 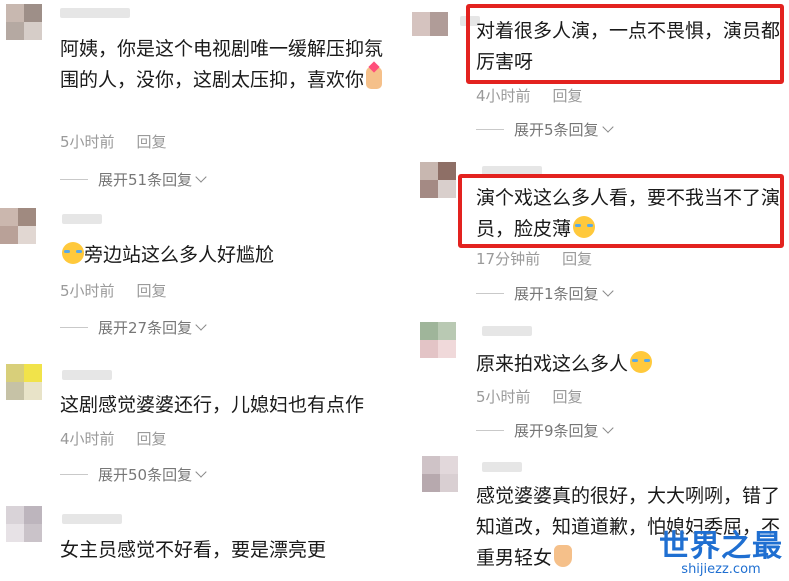 I want to click on comment-text: 对着很多人演，一点不畏惧，演员都厉害呀, so click(x=628, y=46).